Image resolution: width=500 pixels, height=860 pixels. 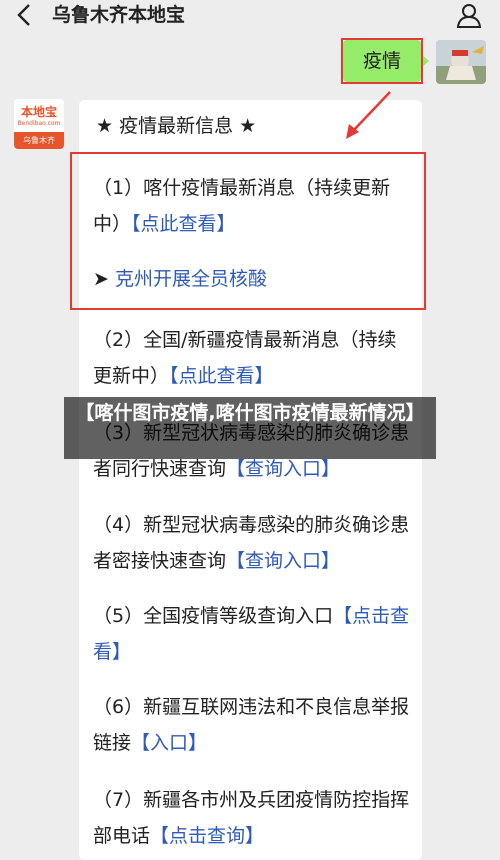 What do you see at coordinates (191, 279) in the screenshot?
I see `item-link: 克州开展全员核酸` at bounding box center [191, 279].